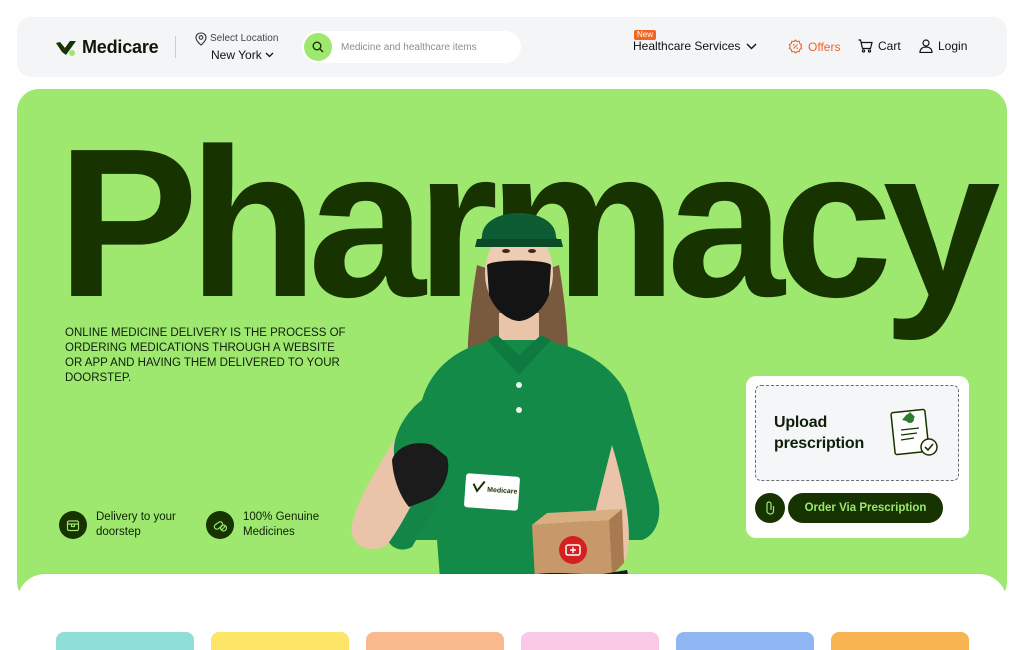  Describe the element at coordinates (73, 525) in the screenshot. I see `delivery-box-icon` at that location.